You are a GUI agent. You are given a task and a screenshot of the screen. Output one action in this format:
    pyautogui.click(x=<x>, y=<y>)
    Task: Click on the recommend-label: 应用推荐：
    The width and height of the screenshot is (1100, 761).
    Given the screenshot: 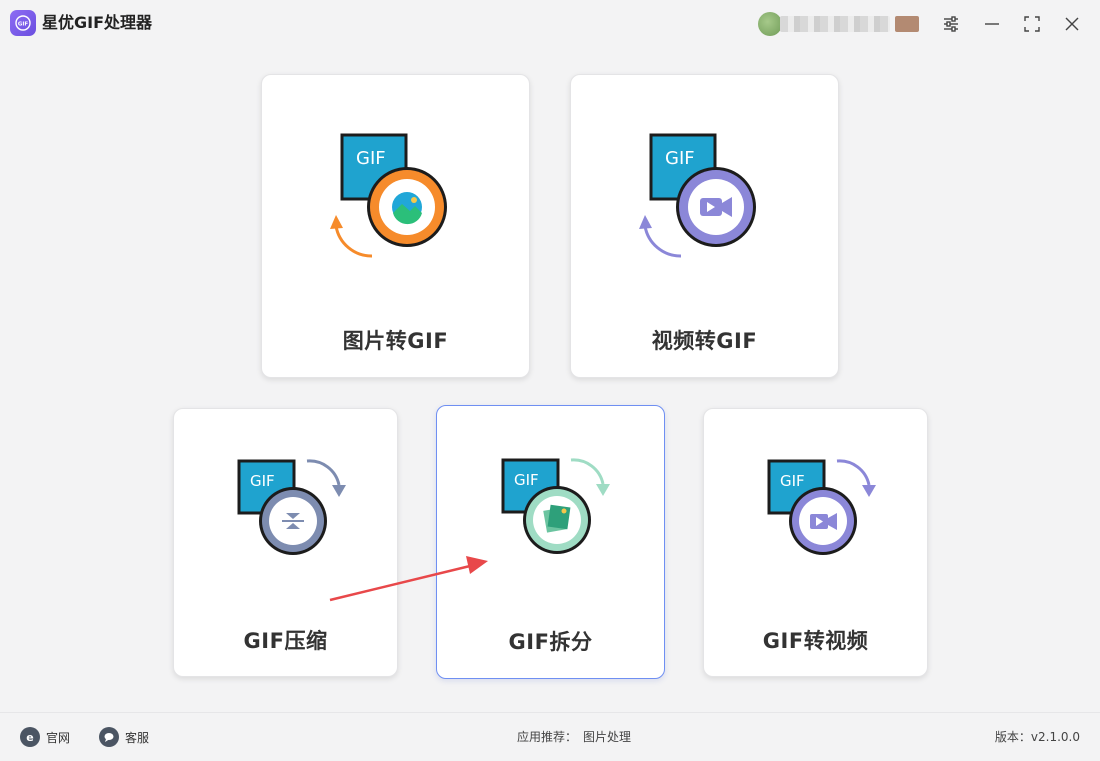 What is the action you would take?
    pyautogui.click(x=547, y=737)
    